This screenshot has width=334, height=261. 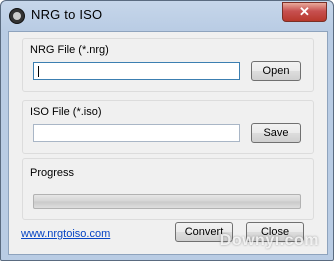 What do you see at coordinates (17, 16) in the screenshot?
I see `disc-app-icon` at bounding box center [17, 16].